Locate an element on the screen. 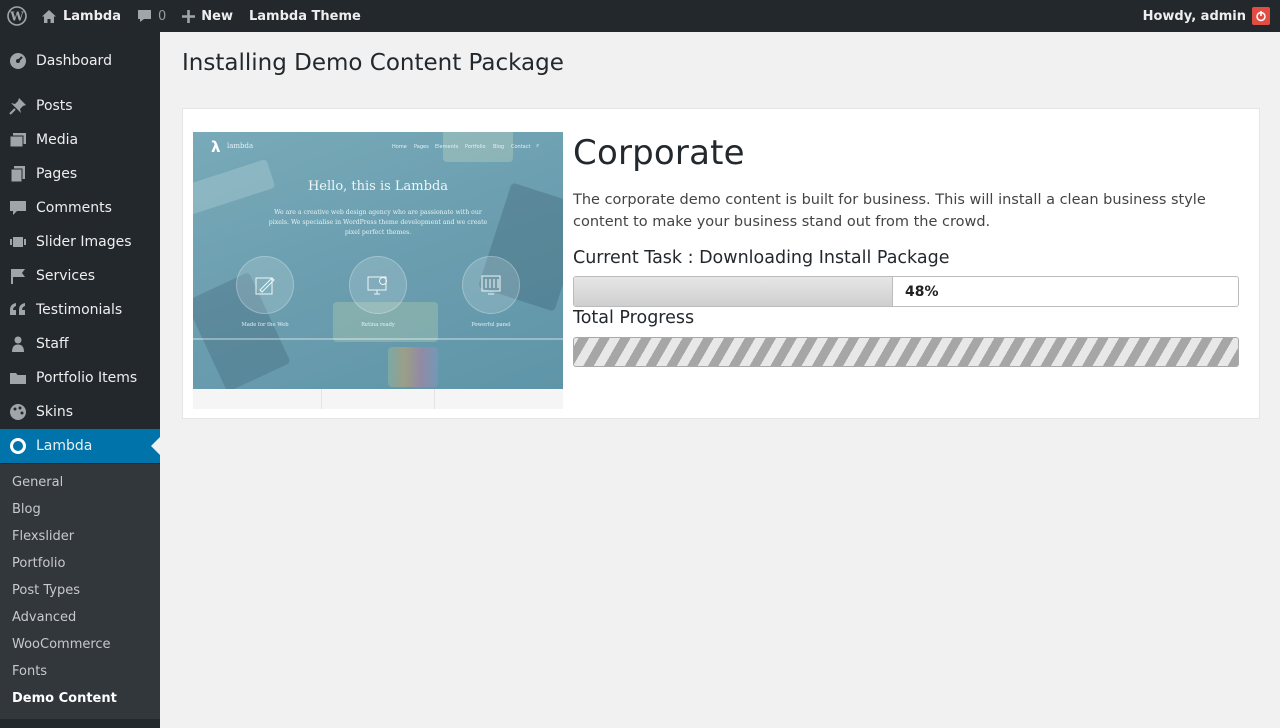 Image resolution: width=1280 pixels, height=728 pixels. submenu-item-blog: Blog is located at coordinates (26, 509).